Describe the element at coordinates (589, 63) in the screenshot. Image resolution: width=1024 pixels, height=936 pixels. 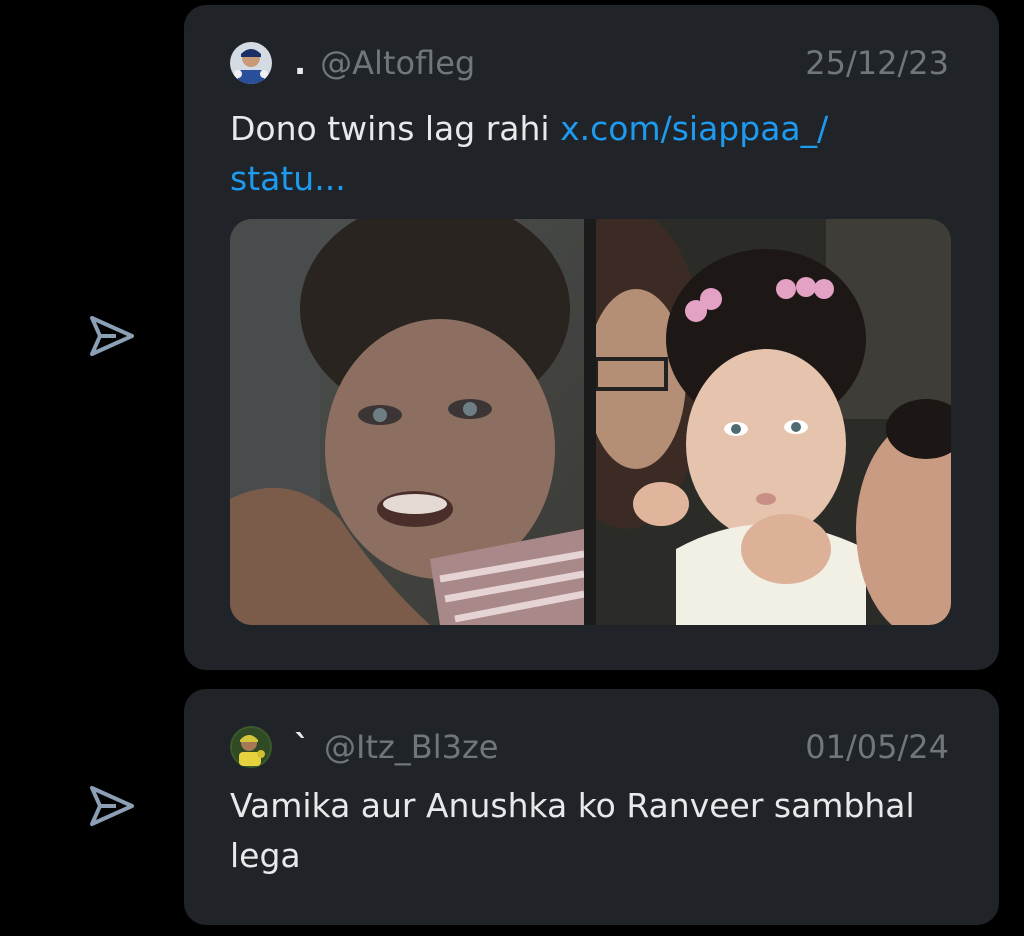
I see `tweet-header: . @Altofleg 25/12/23` at that location.